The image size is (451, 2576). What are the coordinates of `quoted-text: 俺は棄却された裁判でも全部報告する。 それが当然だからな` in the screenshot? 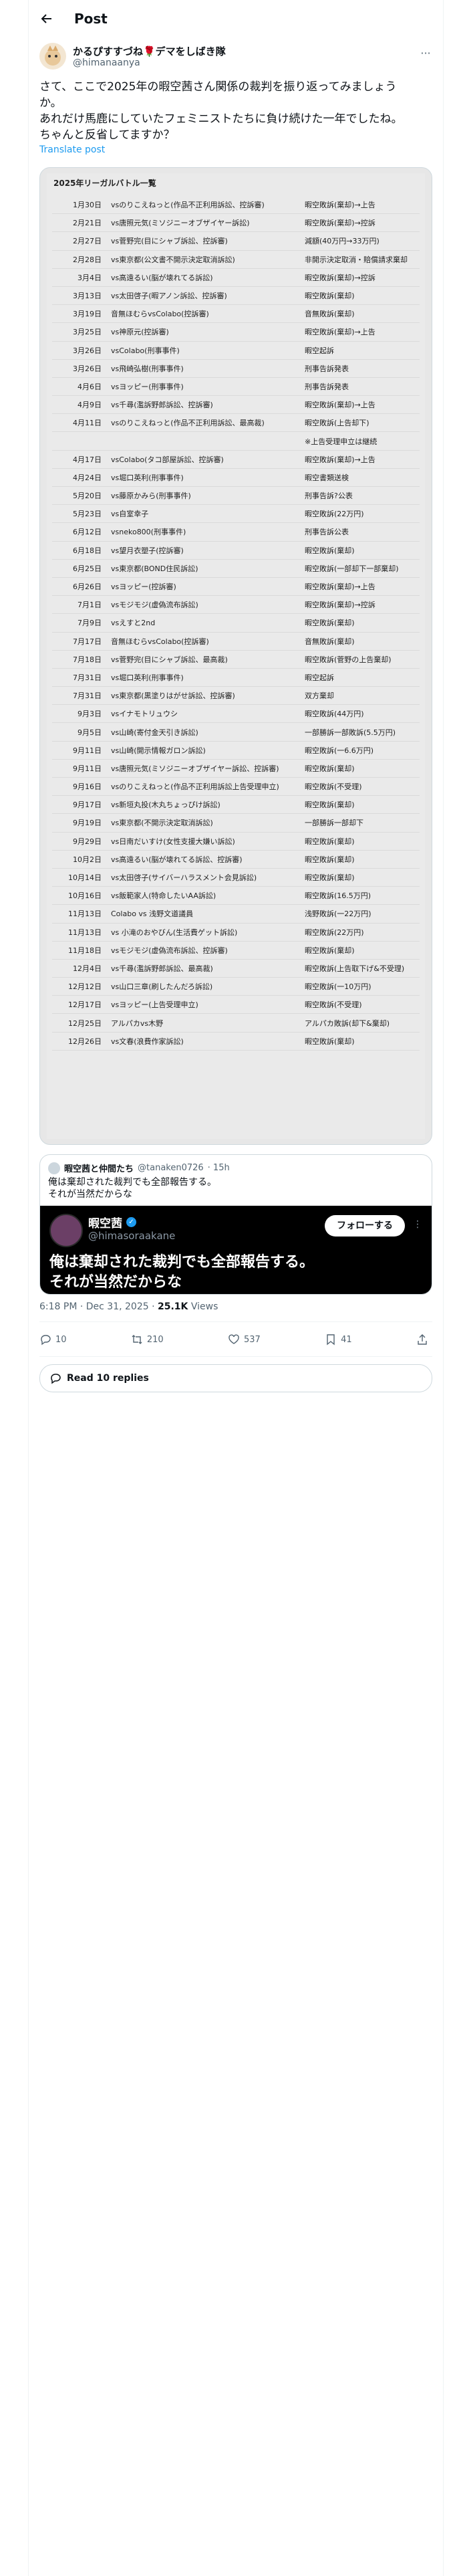 It's located at (132, 1188).